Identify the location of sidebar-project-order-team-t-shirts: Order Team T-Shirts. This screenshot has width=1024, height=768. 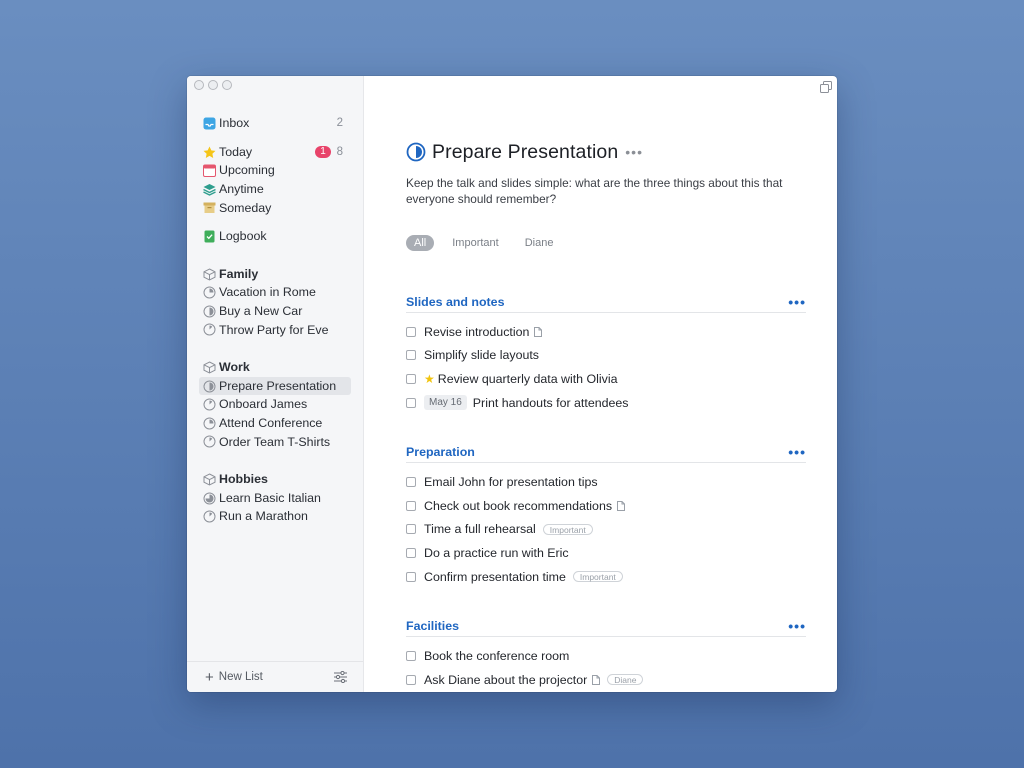
(276, 441).